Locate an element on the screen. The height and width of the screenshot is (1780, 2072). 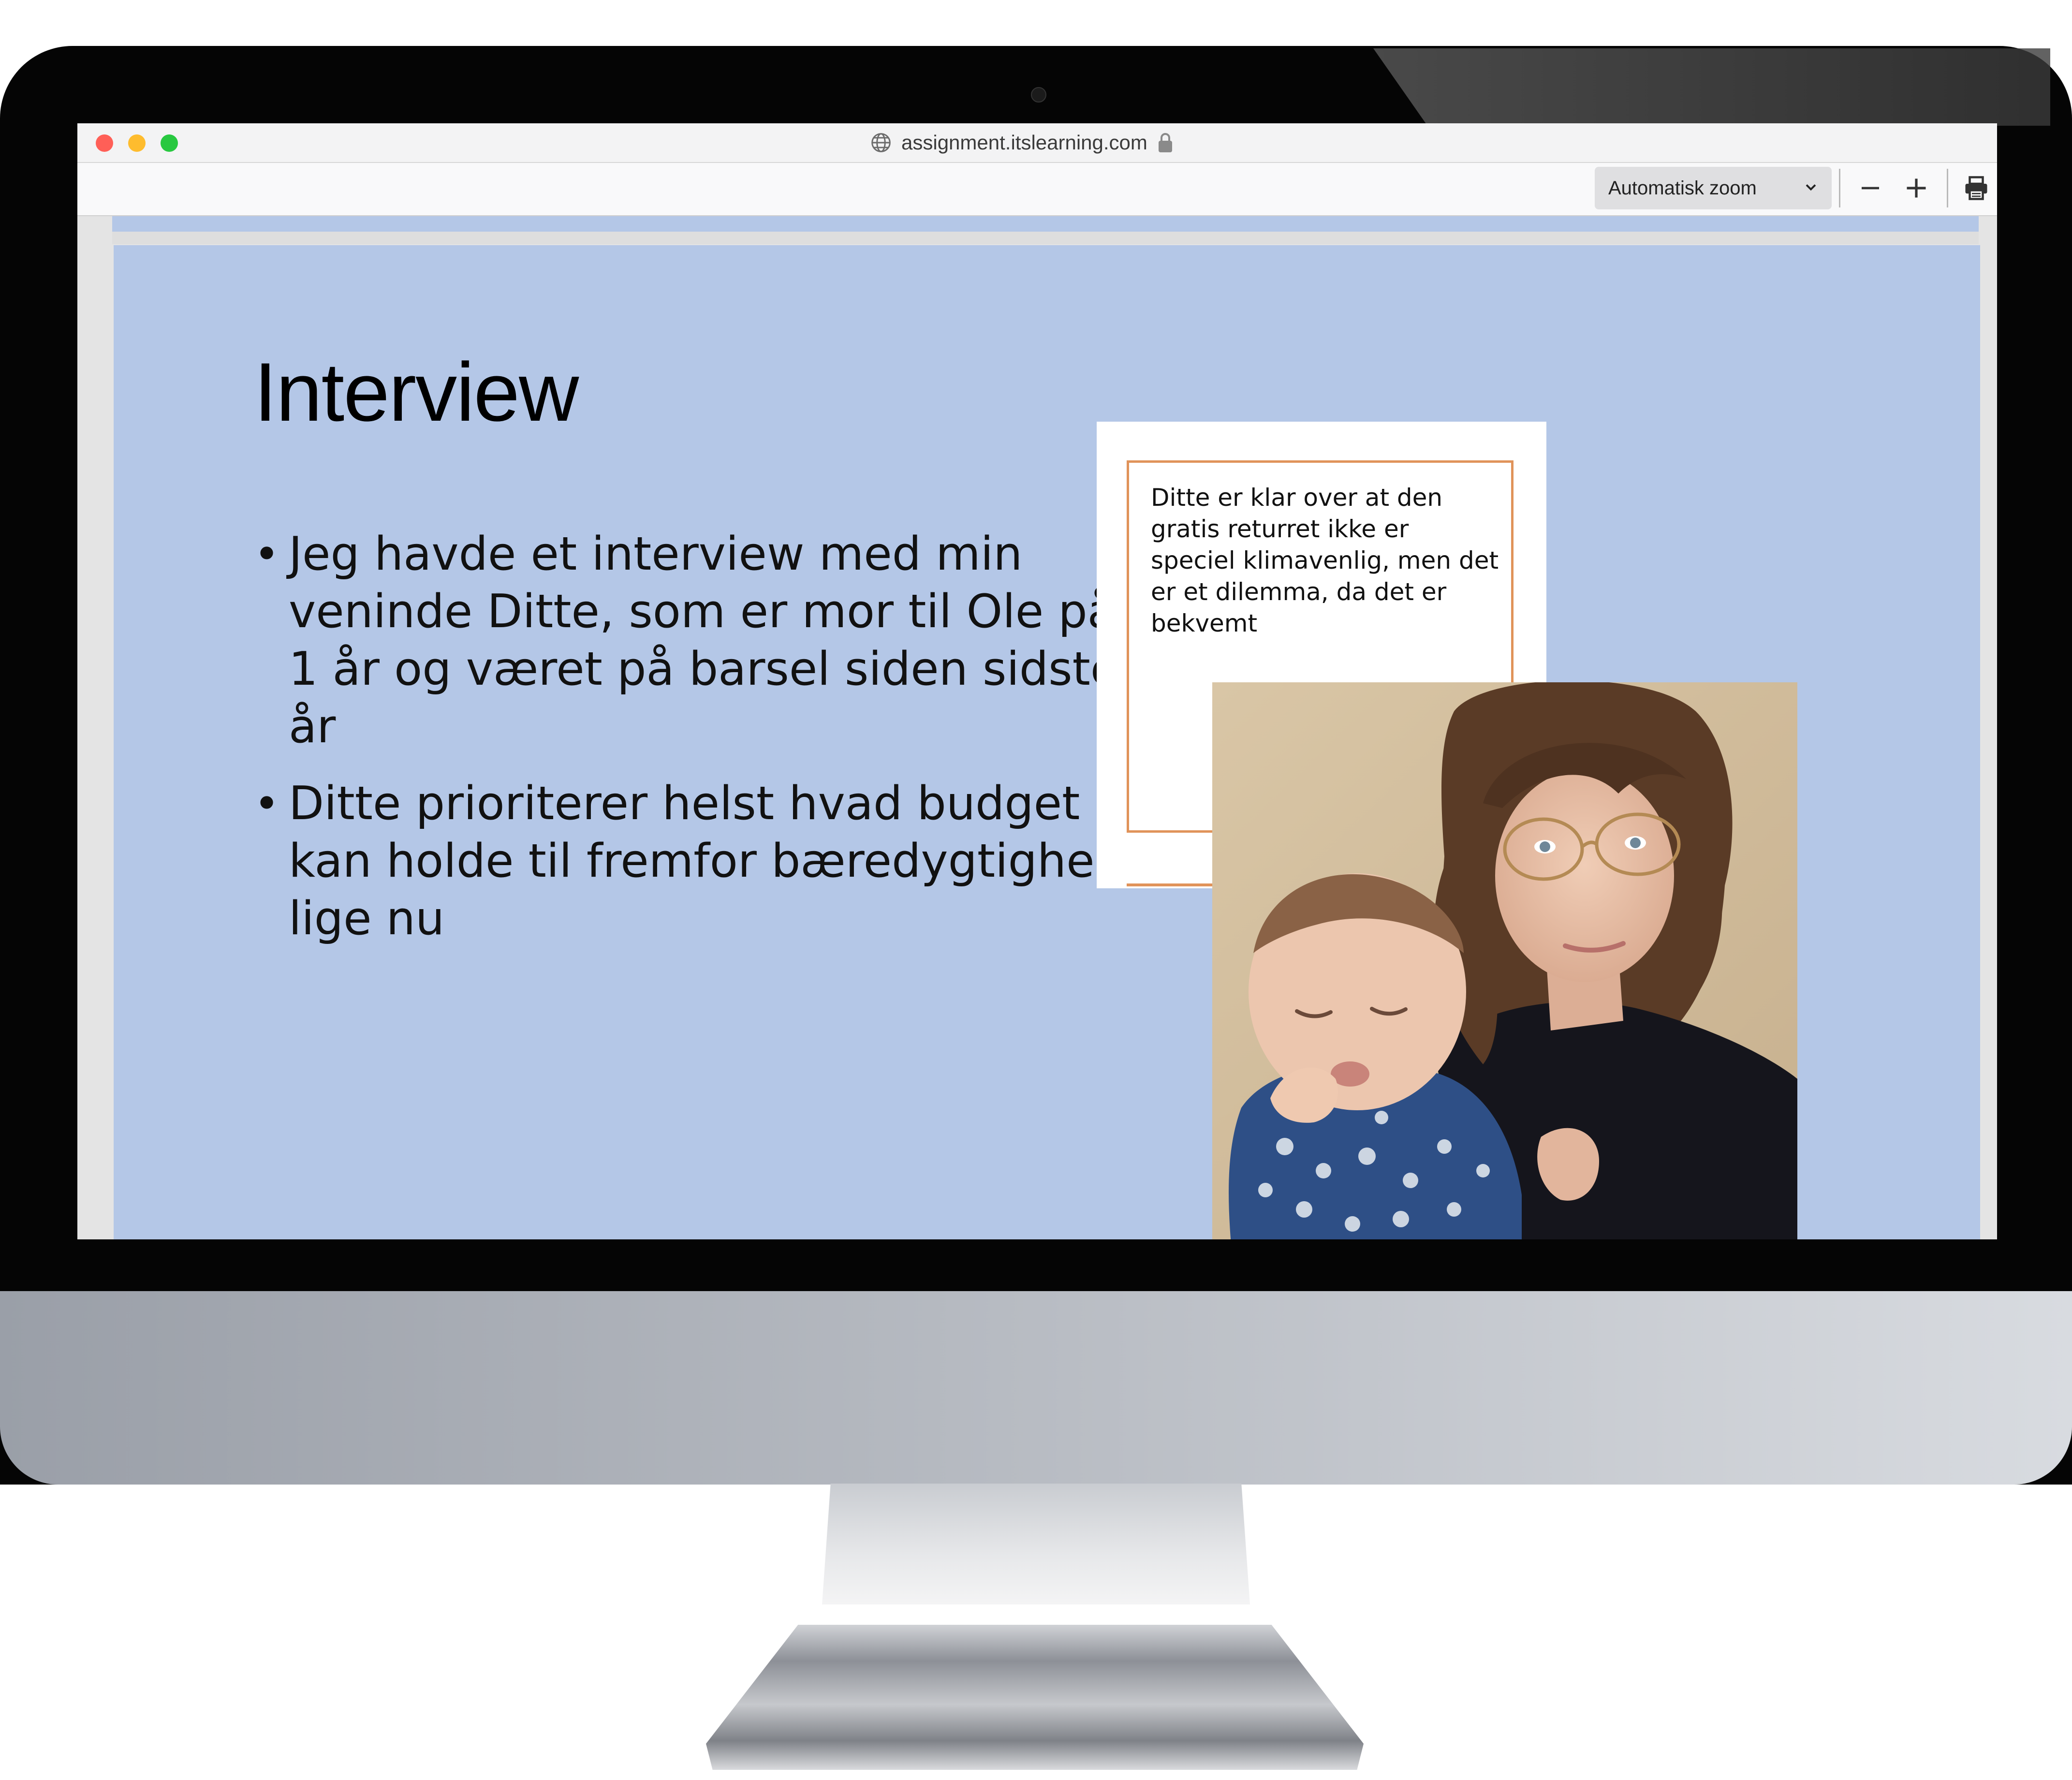
globe-icon is located at coordinates (881, 142).